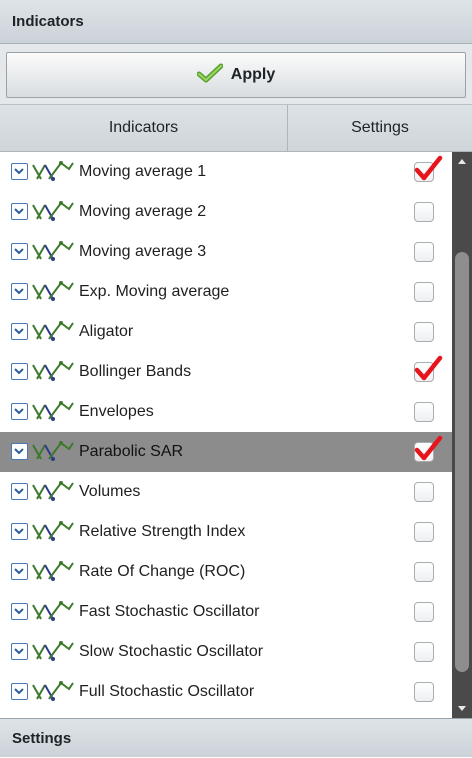 This screenshot has height=758, width=472. What do you see at coordinates (226, 172) in the screenshot?
I see `indicator-row: Moving average 1` at bounding box center [226, 172].